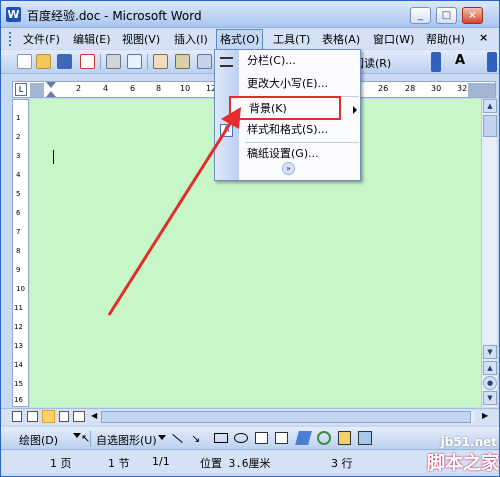 The height and width of the screenshot is (477, 500). I want to click on arrow-shaft, so click(171, 217).